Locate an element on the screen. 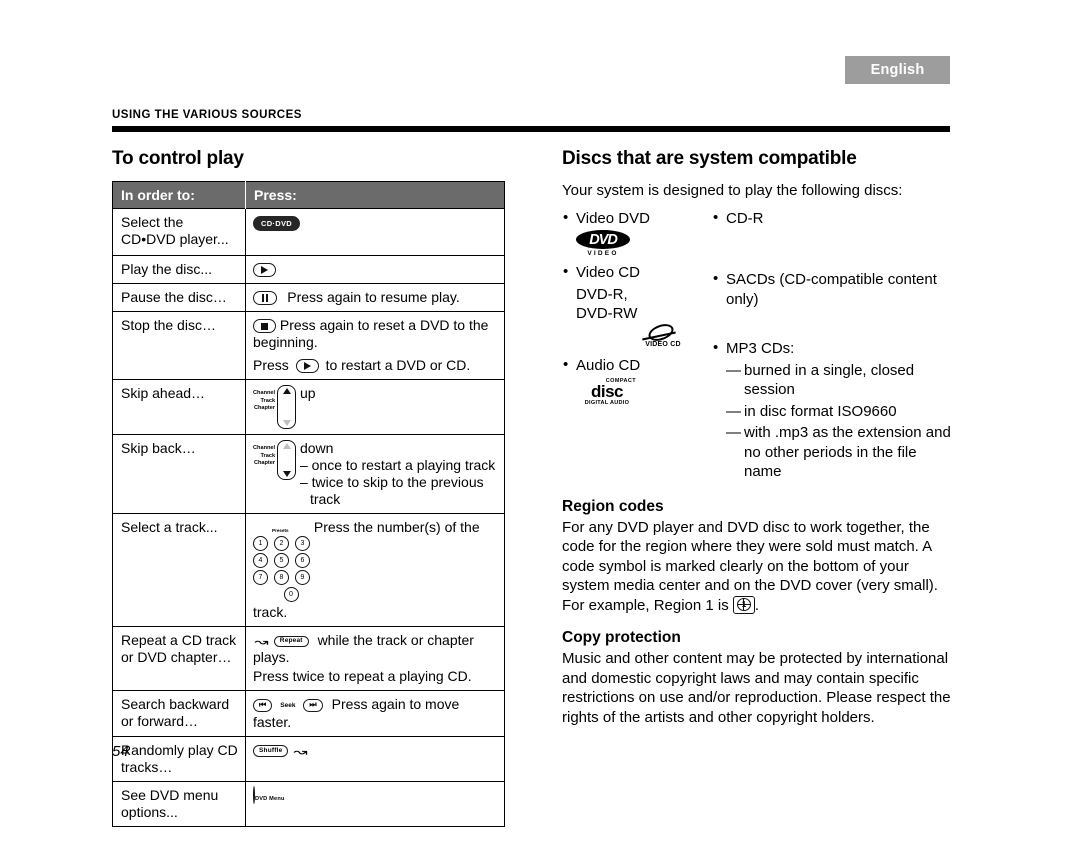  curved-arrow-icon: ↝ is located at coordinates (261, 641).